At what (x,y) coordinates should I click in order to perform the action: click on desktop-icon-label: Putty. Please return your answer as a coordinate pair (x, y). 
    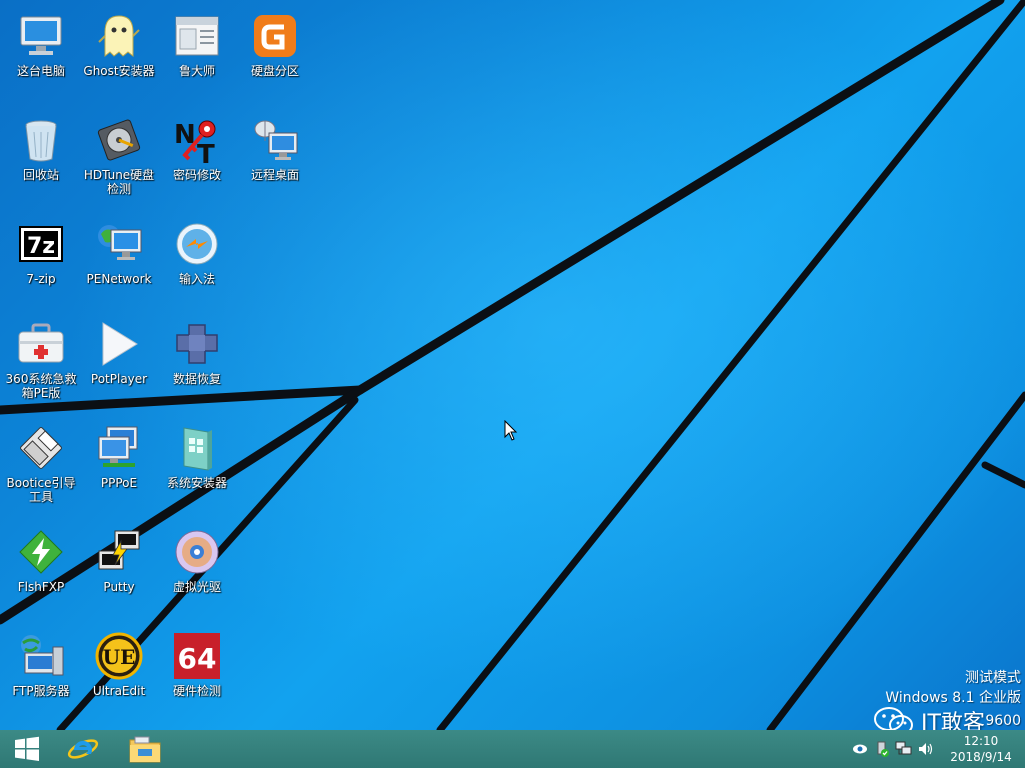
    Looking at the image, I should click on (119, 587).